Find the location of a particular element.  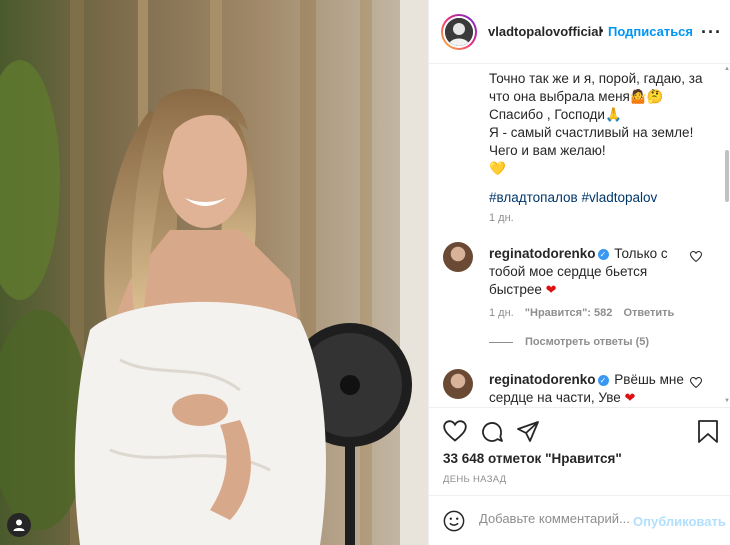

comment-age: 1 дн. is located at coordinates (501, 313).